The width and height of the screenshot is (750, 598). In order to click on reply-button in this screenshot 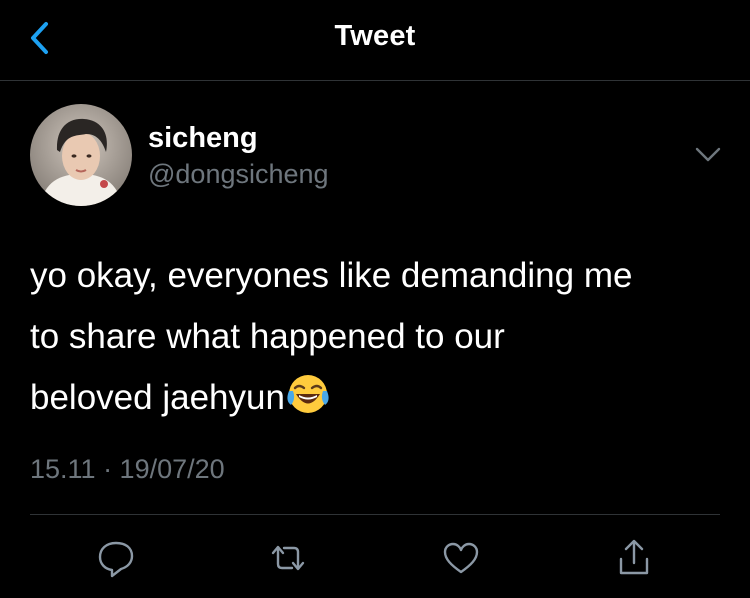, I will do `click(116, 558)`.